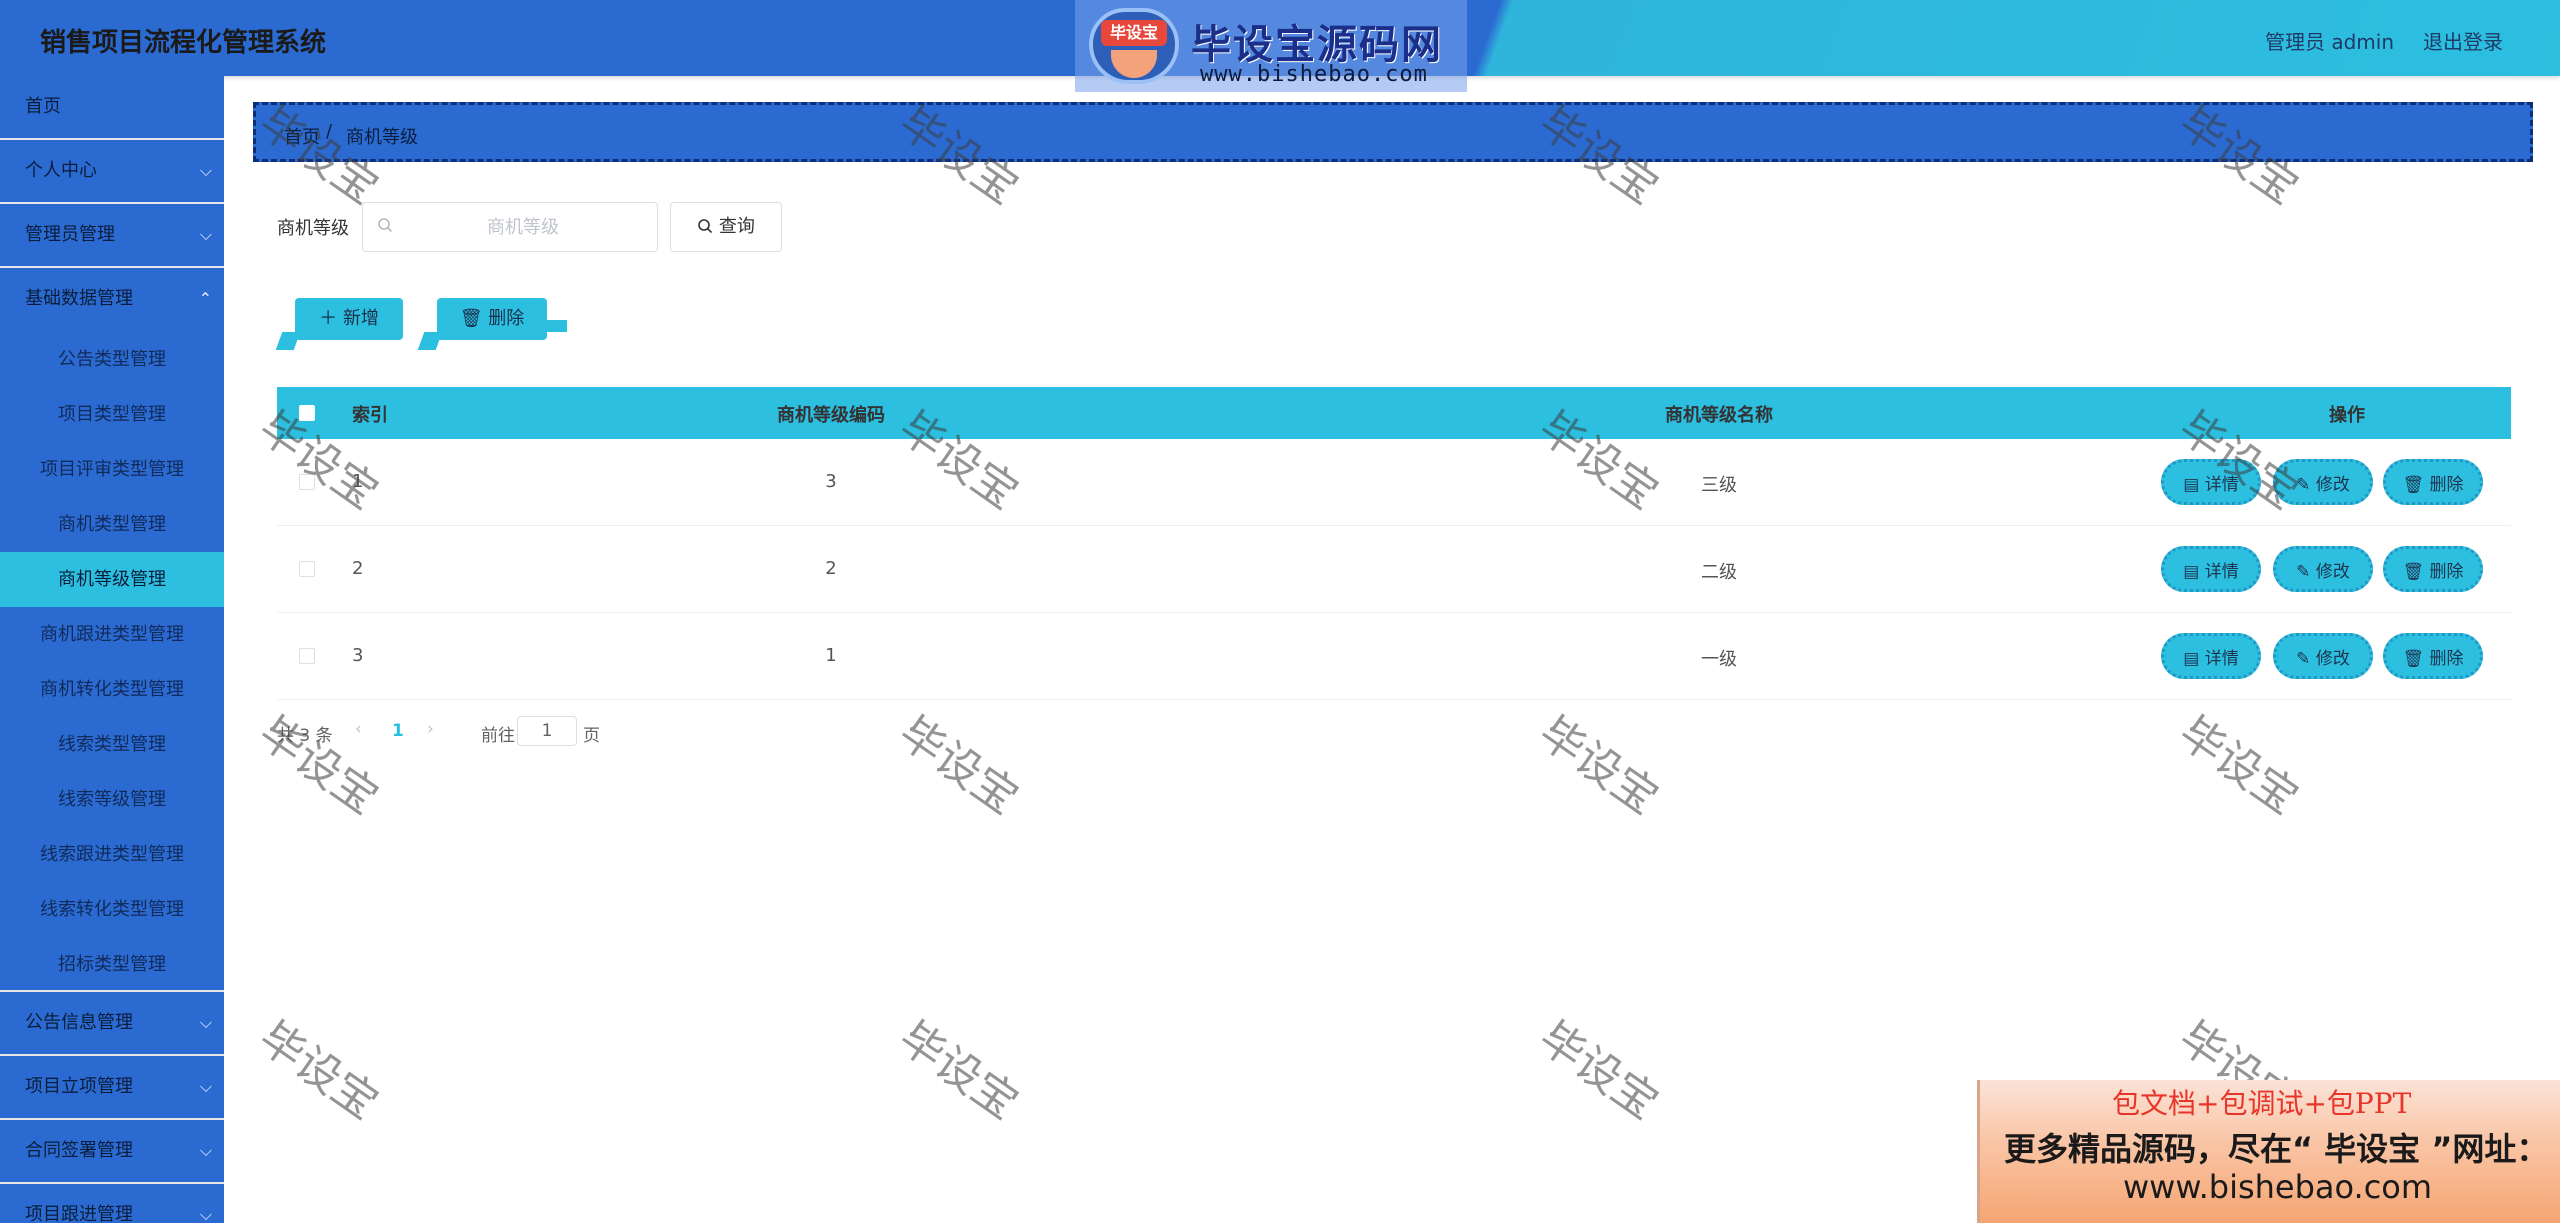  I want to click on cell-code: 3, so click(831, 481).